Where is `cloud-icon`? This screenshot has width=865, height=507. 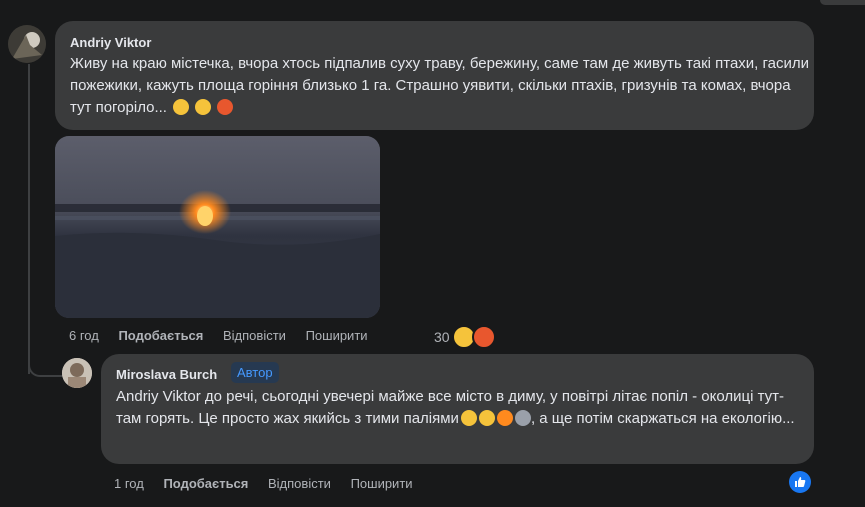 cloud-icon is located at coordinates (522, 418).